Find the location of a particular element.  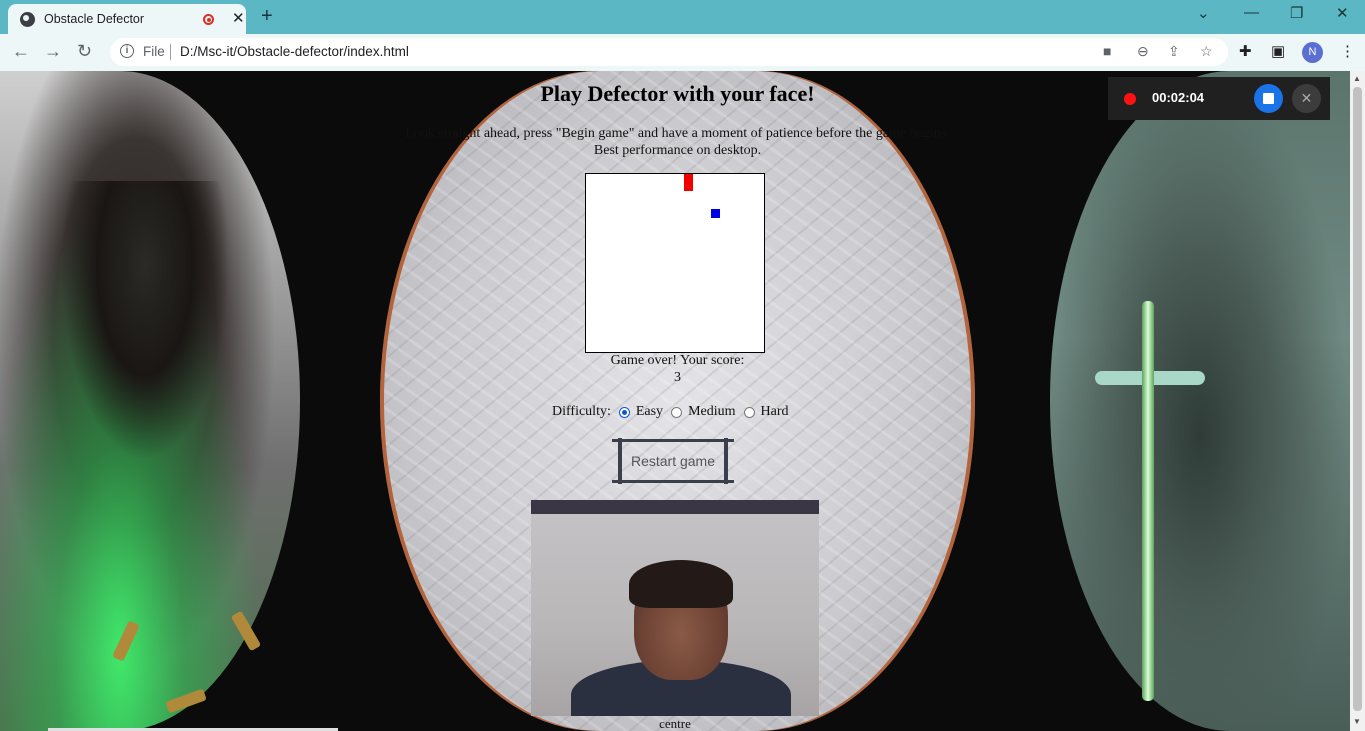

scroll-up-arrow-icon: ▲ is located at coordinates (1357, 78).